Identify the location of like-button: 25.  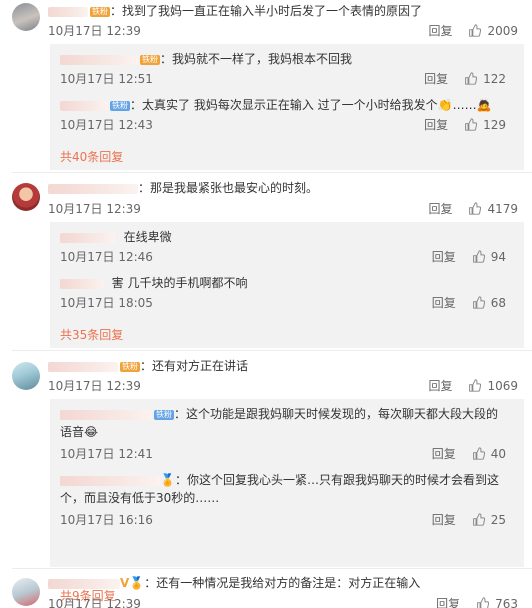
(489, 520).